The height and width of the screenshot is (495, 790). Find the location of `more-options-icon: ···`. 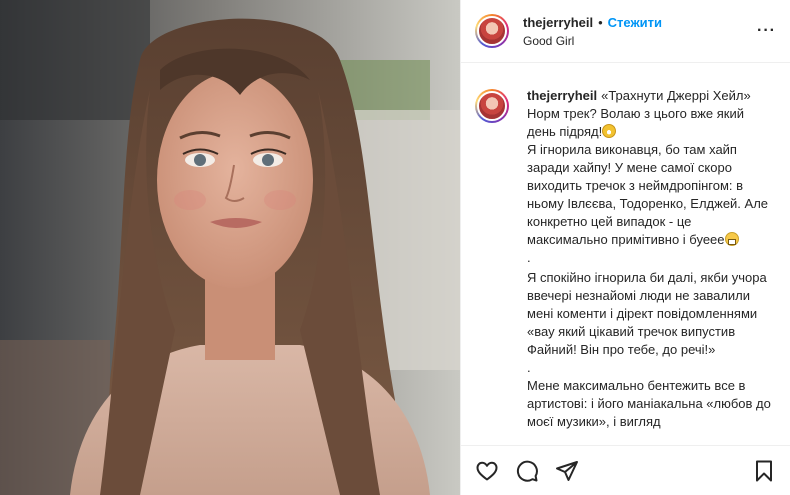

more-options-icon: ··· is located at coordinates (766, 31).